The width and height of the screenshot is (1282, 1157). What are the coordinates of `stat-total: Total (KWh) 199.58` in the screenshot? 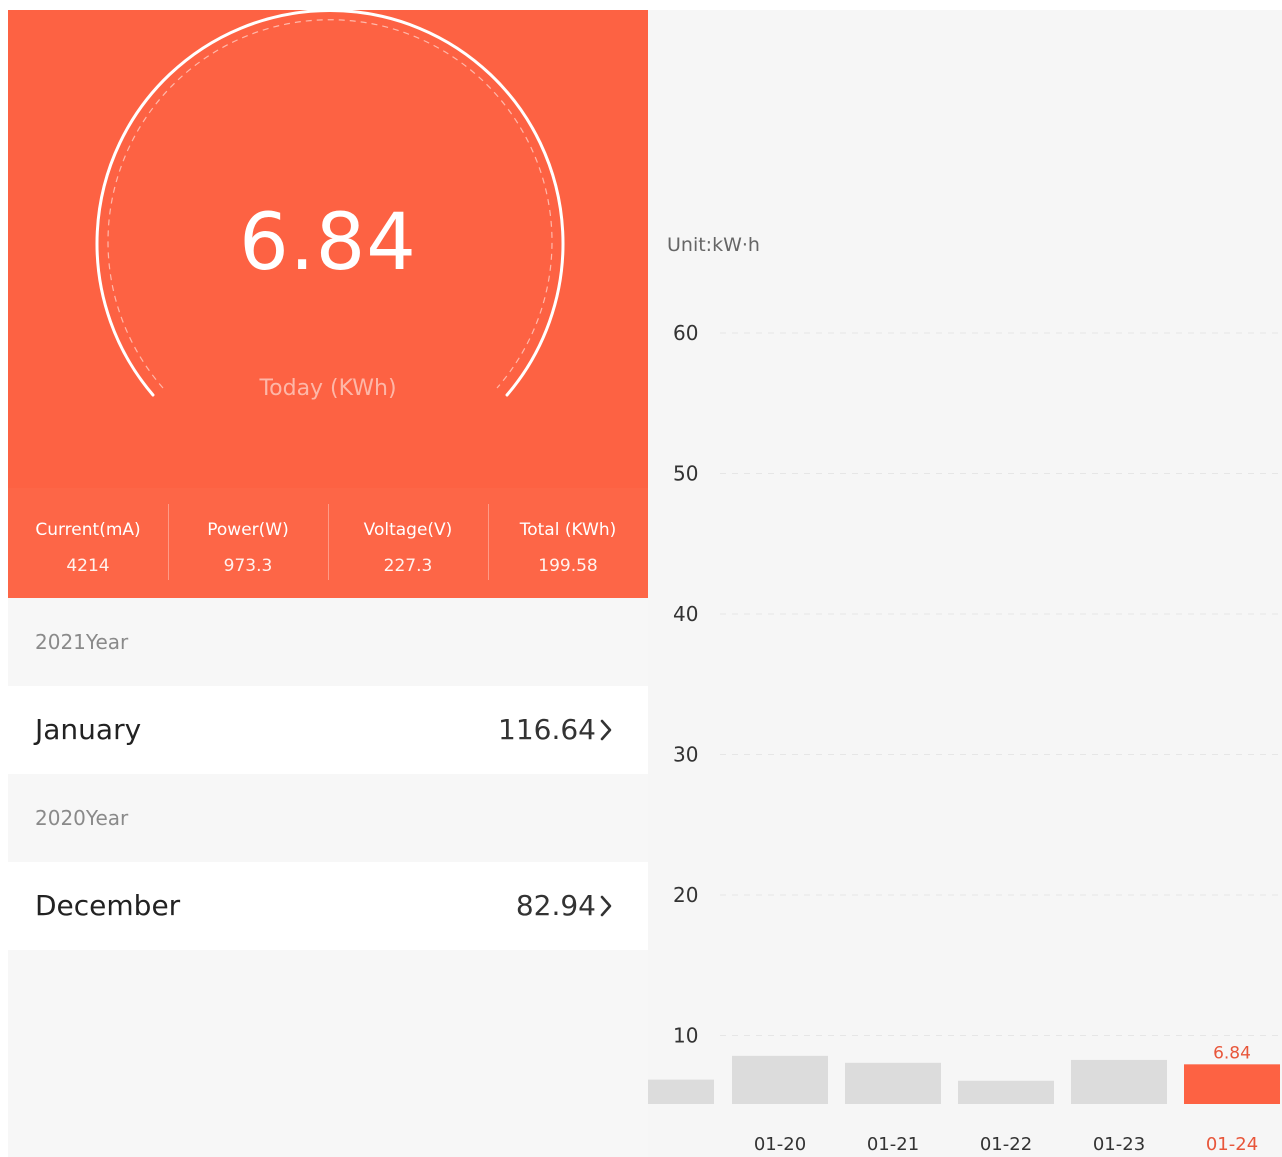 It's located at (568, 543).